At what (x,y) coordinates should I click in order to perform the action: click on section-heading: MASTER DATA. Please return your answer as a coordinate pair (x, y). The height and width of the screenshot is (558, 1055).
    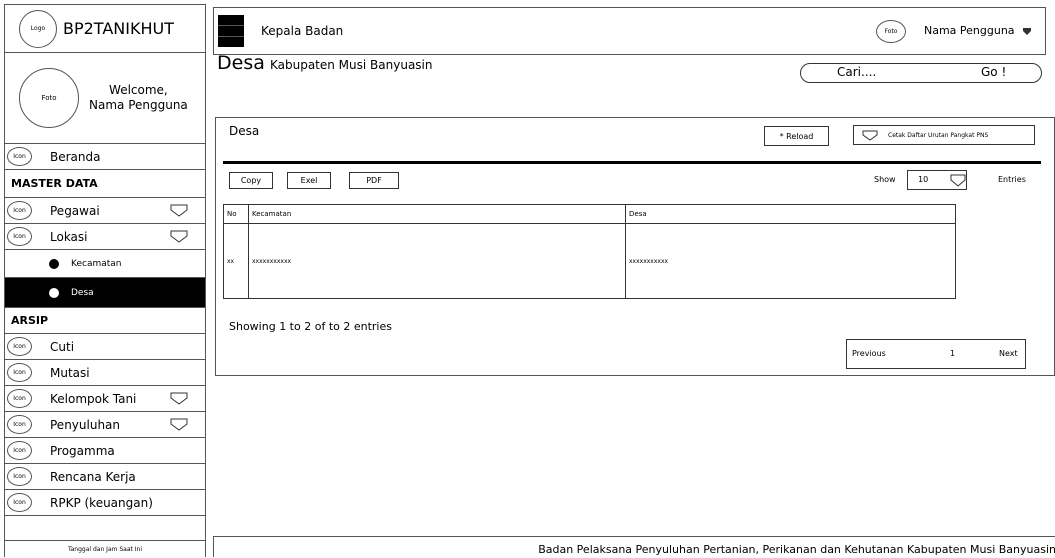
    Looking at the image, I should click on (54, 183).